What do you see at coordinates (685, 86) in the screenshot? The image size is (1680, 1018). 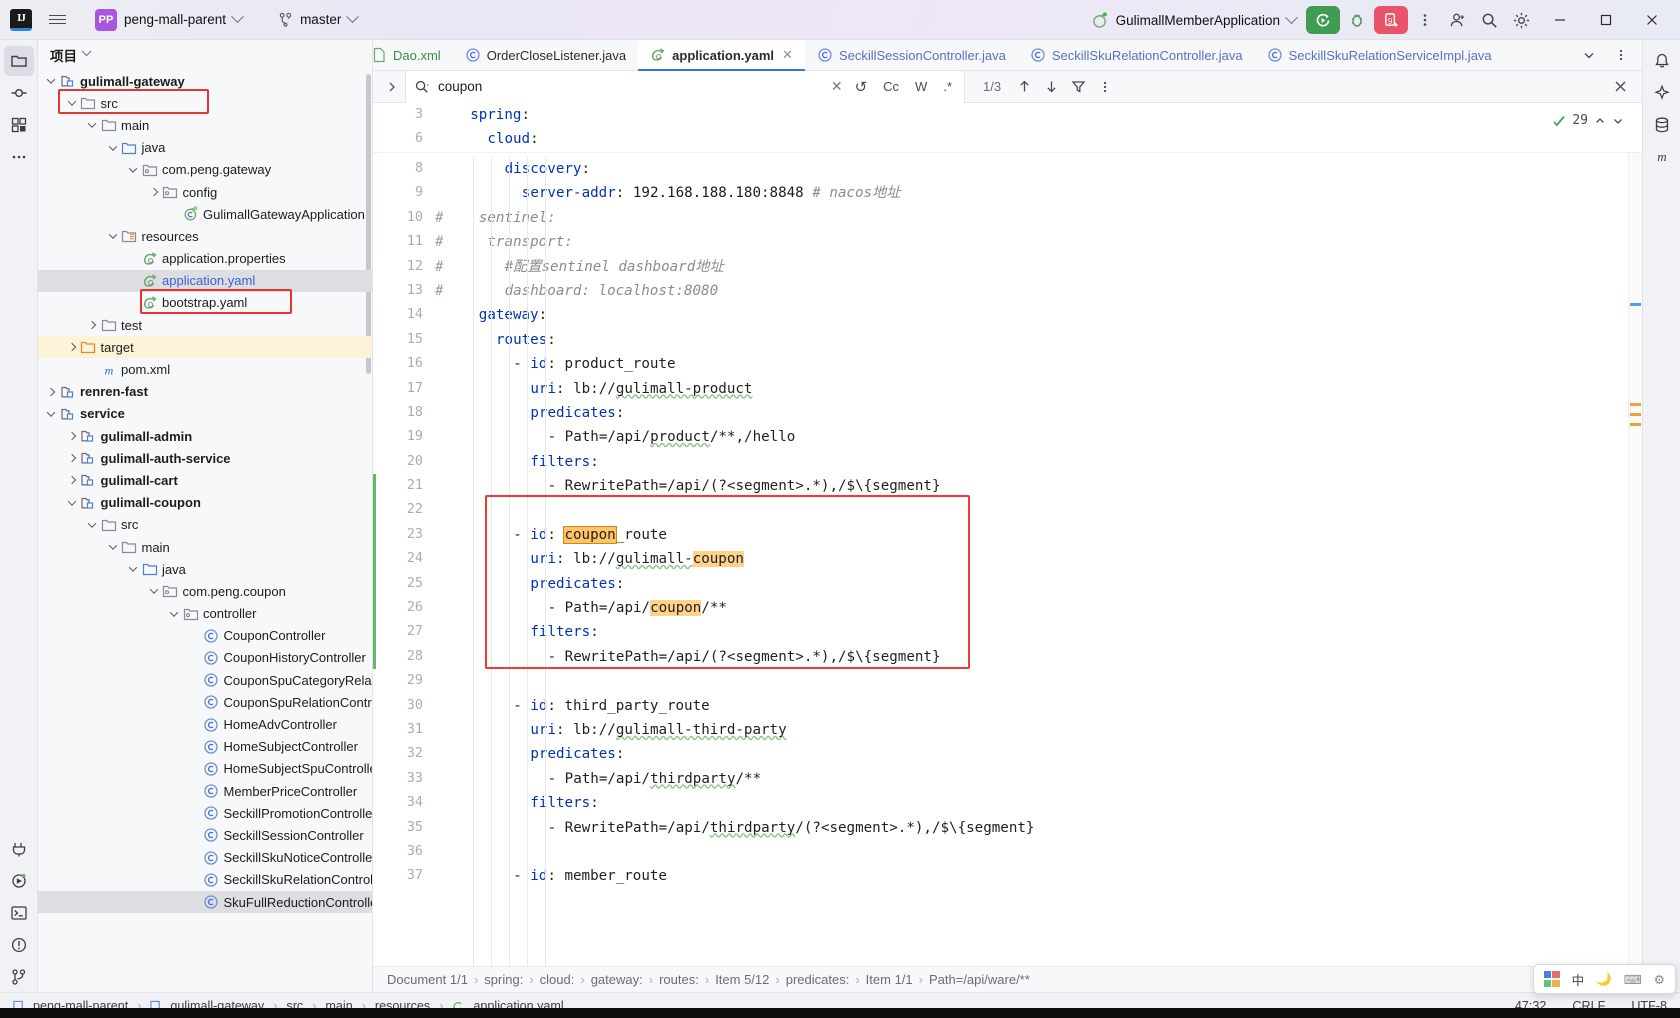 I see `find-field-container: coupon ✕ ↺ Cc W .*` at bounding box center [685, 86].